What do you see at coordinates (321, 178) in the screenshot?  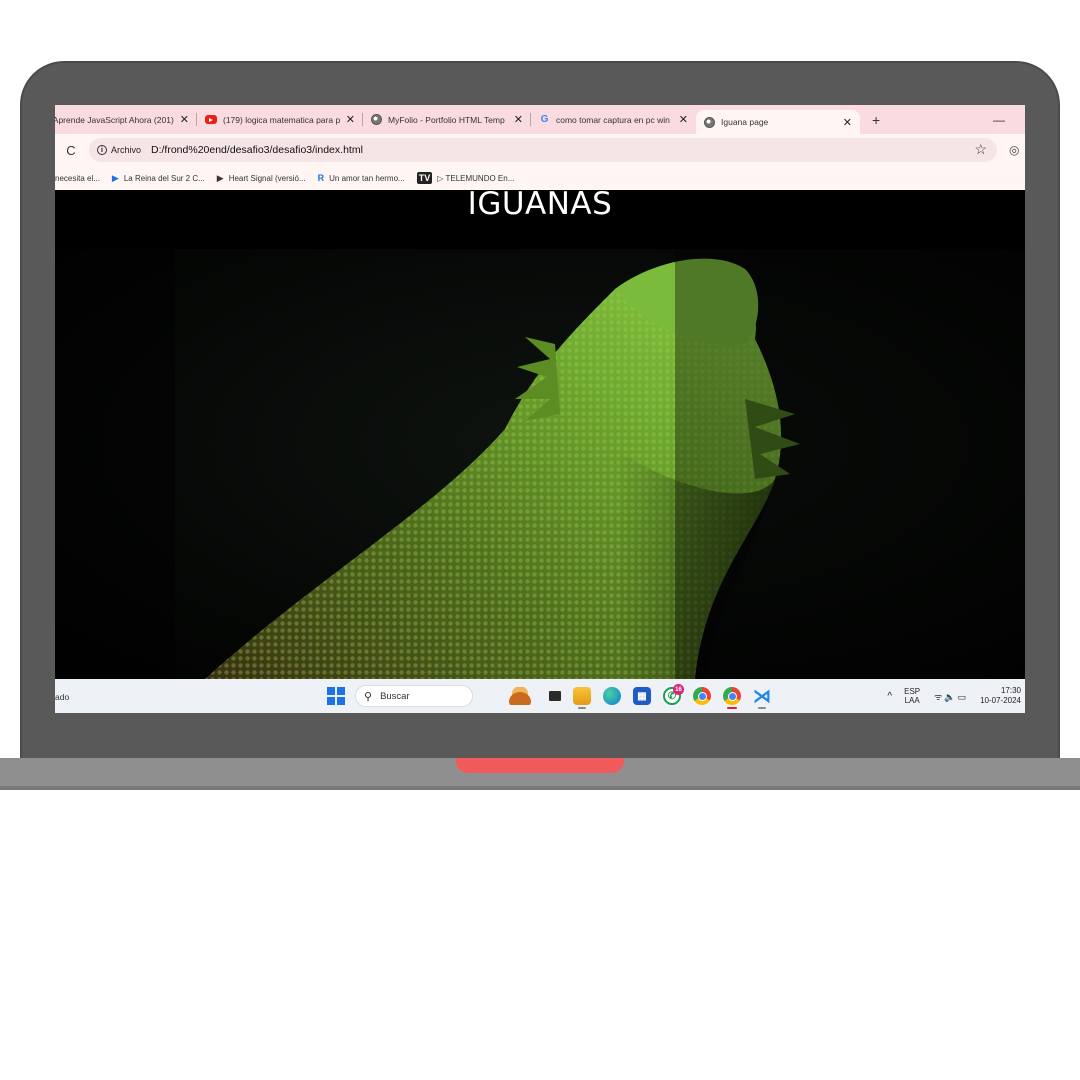 I see `r-logo-icon: R` at bounding box center [321, 178].